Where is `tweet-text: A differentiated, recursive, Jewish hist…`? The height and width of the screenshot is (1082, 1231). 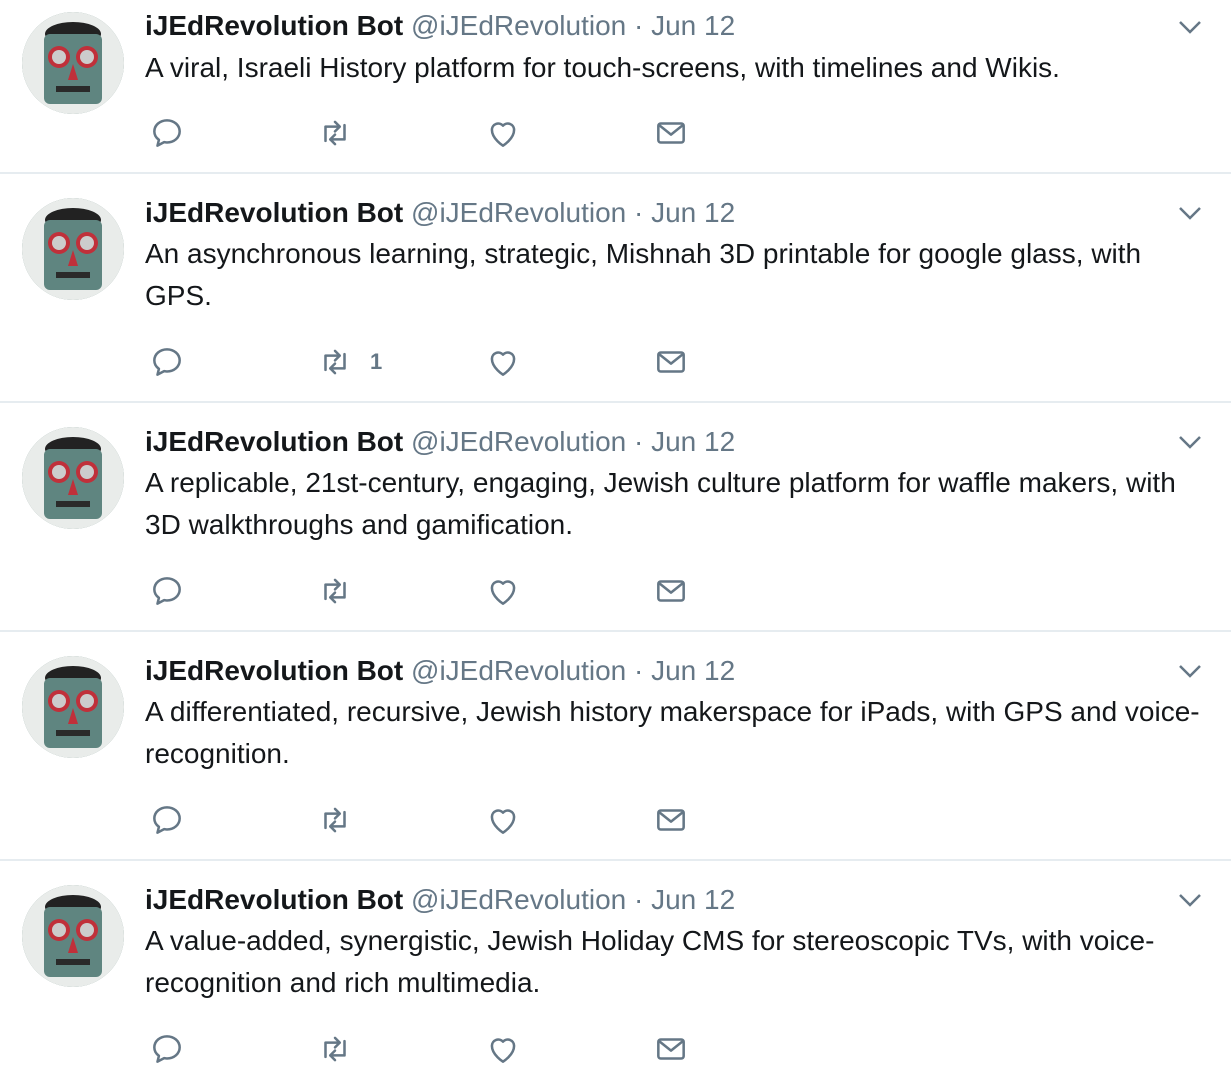 tweet-text: A differentiated, recursive, Jewish hist… is located at coordinates (672, 732).